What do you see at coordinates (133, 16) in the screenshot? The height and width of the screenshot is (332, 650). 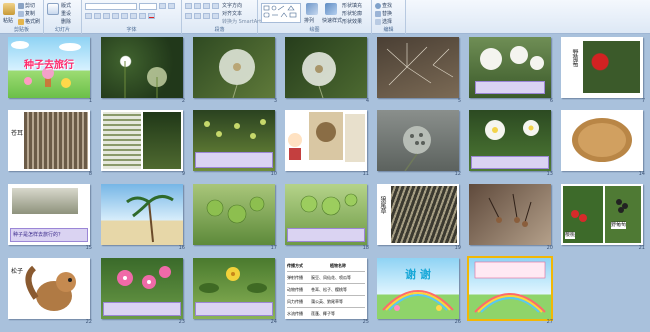 I see `char-spacing-icon` at bounding box center [133, 16].